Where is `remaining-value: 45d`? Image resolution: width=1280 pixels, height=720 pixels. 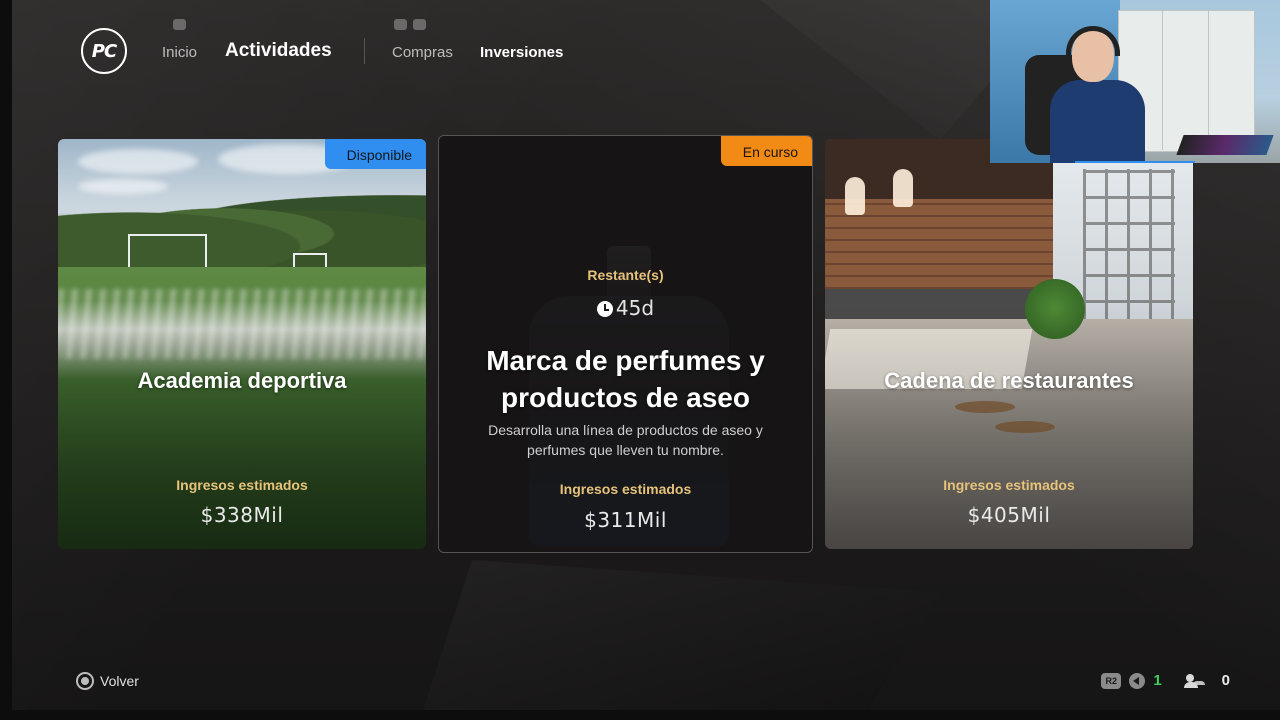
remaining-value: 45d is located at coordinates (635, 308).